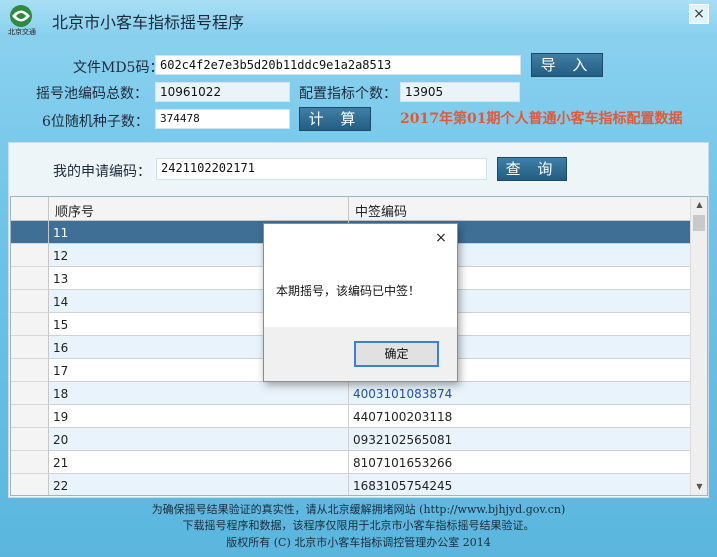 The width and height of the screenshot is (717, 557). I want to click on cell-code: 1683105754245, so click(520, 484).